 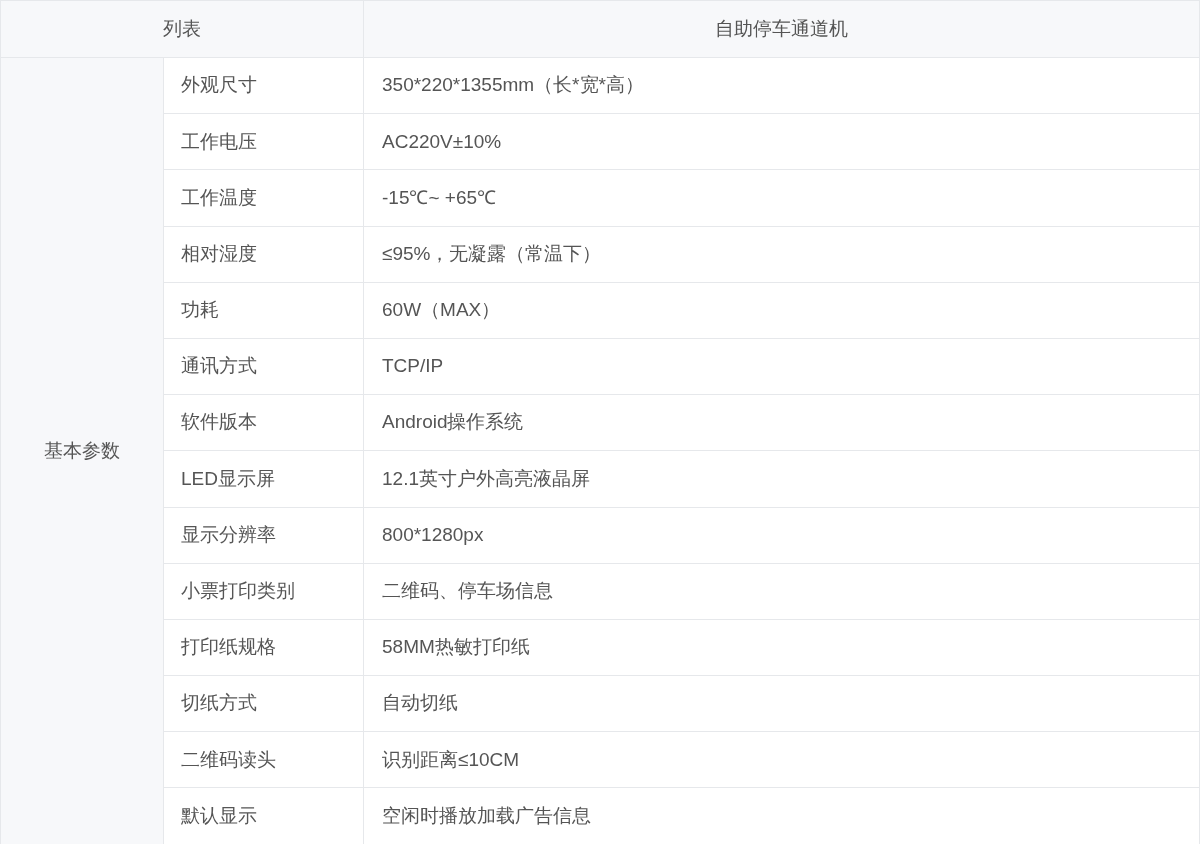 What do you see at coordinates (263, 310) in the screenshot?
I see `table-cell: 功耗` at bounding box center [263, 310].